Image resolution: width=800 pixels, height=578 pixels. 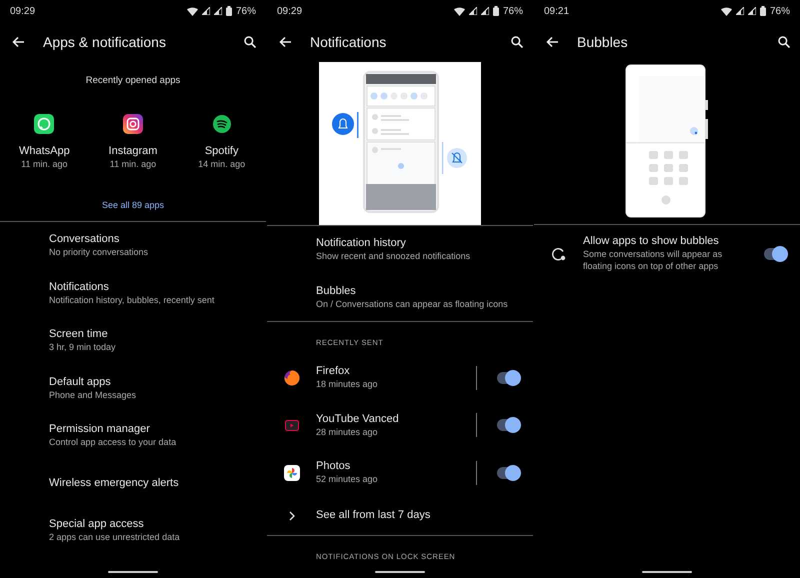 I want to click on camera-app-icon, so click(x=132, y=124).